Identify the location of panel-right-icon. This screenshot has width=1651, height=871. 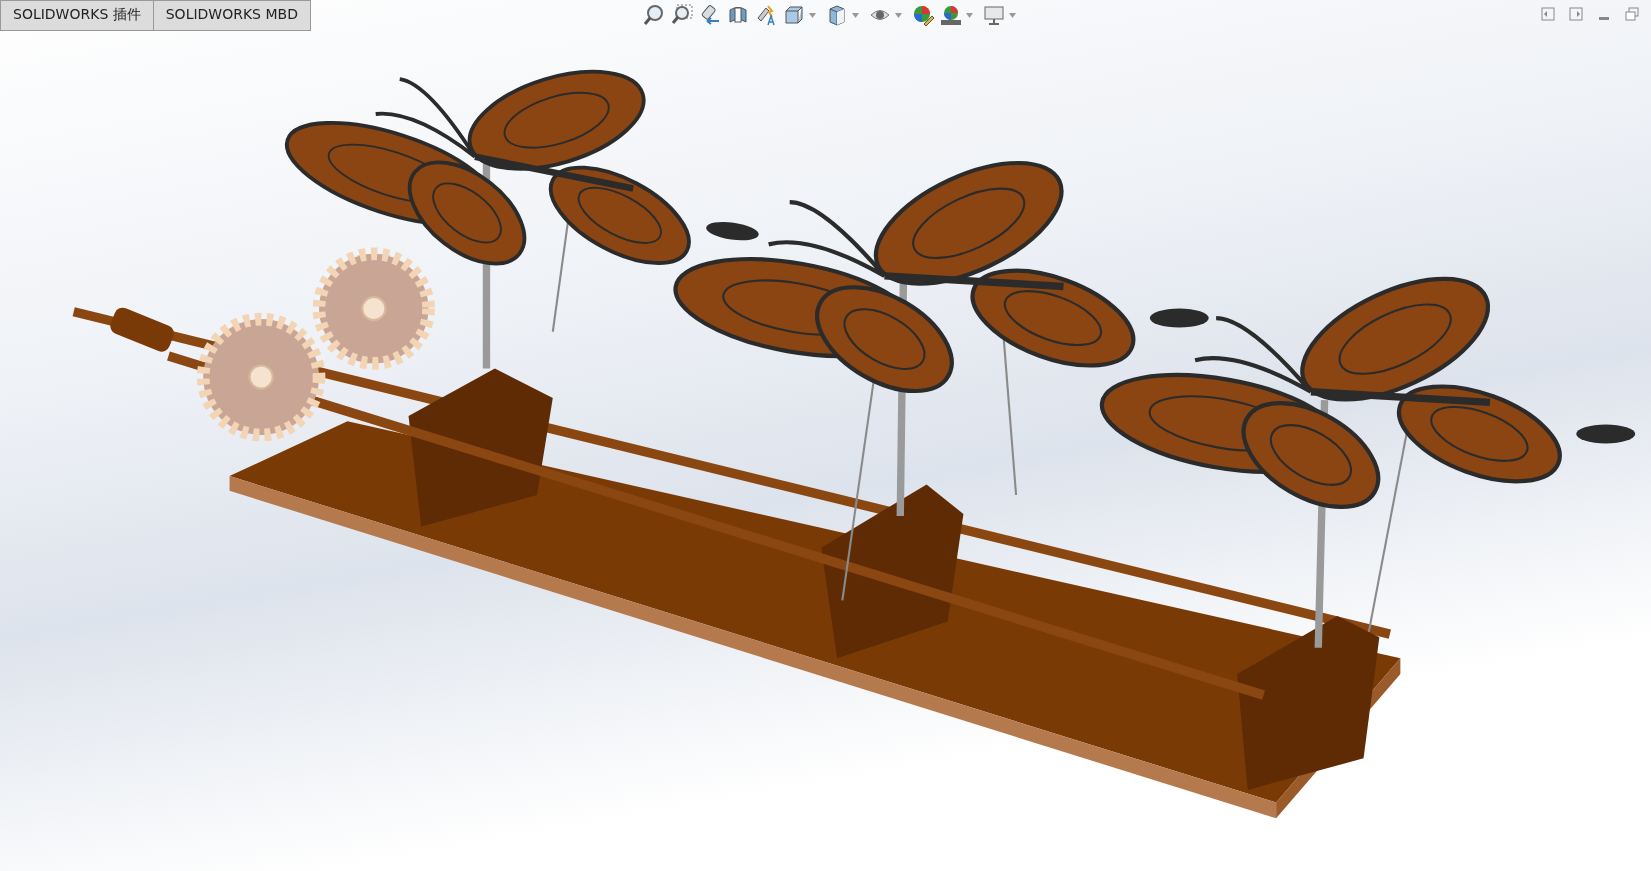
(1576, 14).